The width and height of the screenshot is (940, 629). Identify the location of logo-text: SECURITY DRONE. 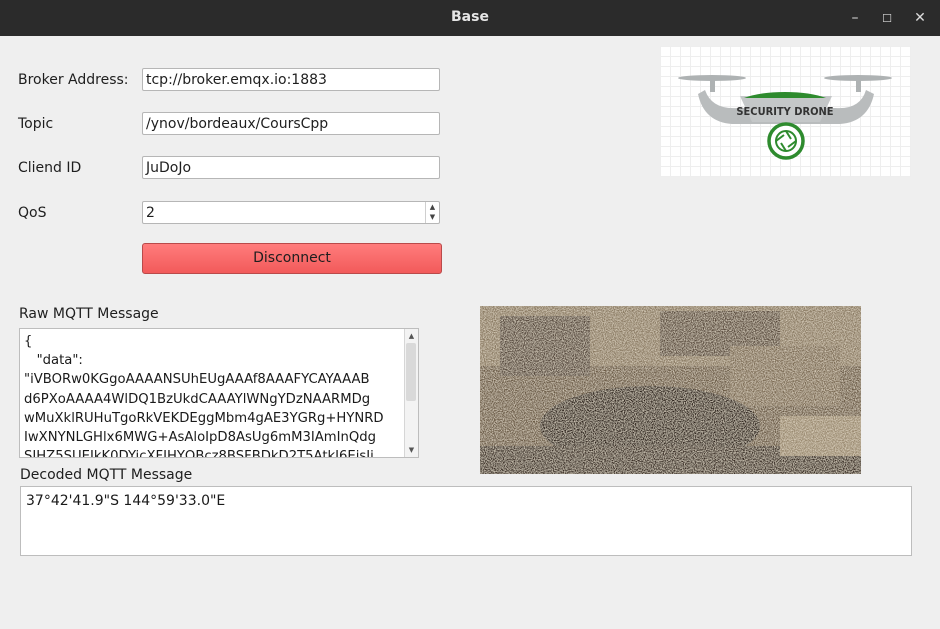
(784, 111).